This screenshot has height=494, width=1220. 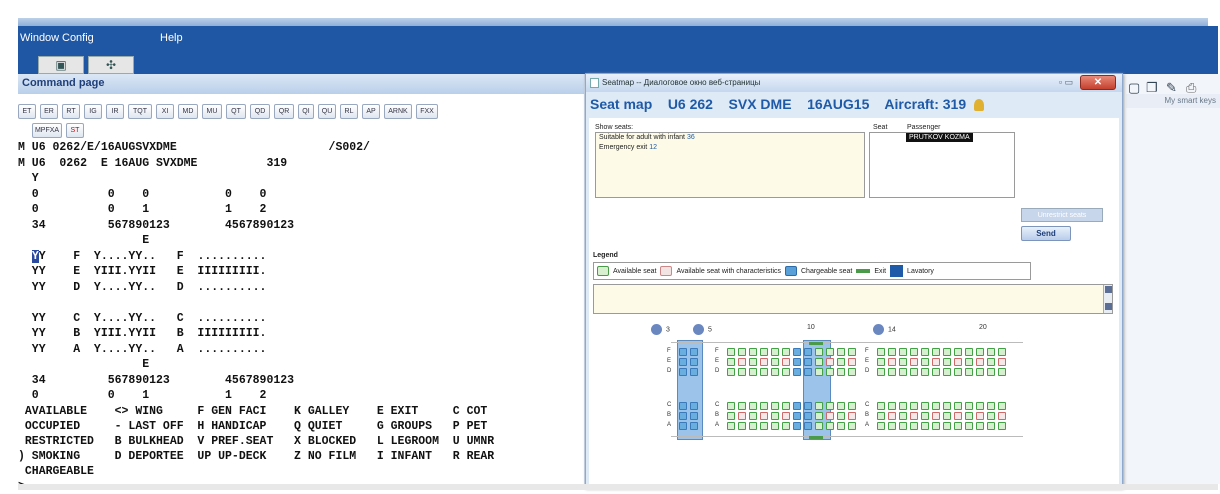 What do you see at coordinates (49, 111) in the screenshot?
I see `toolbar-button-er: ER` at bounding box center [49, 111].